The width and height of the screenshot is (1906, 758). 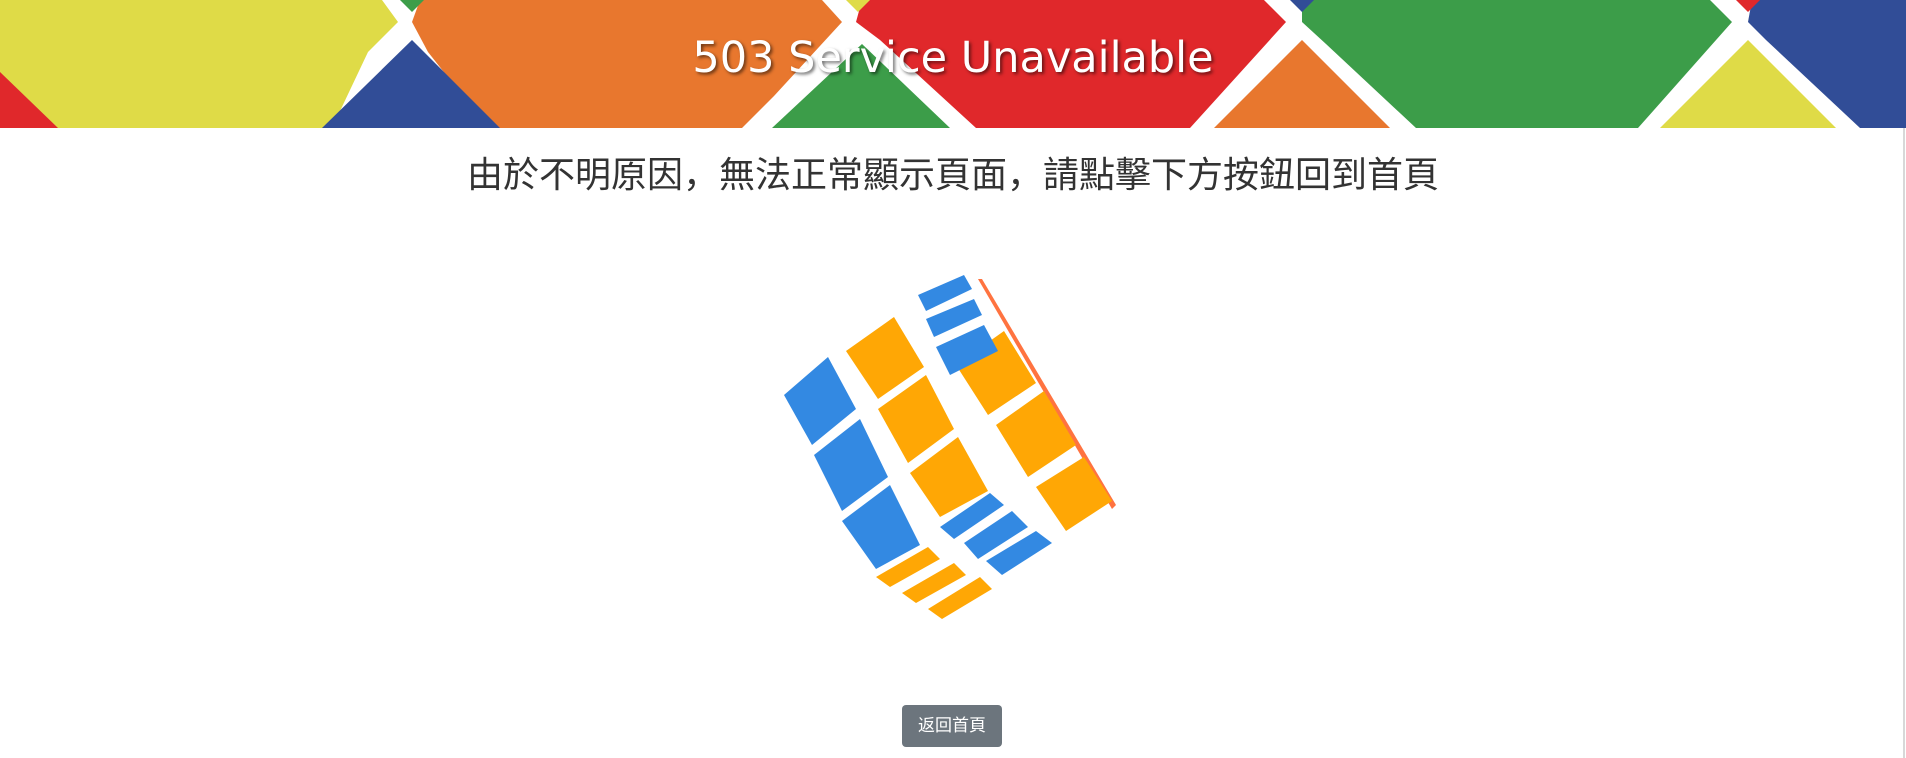 I want to click on home-button: 返回首頁, so click(x=952, y=726).